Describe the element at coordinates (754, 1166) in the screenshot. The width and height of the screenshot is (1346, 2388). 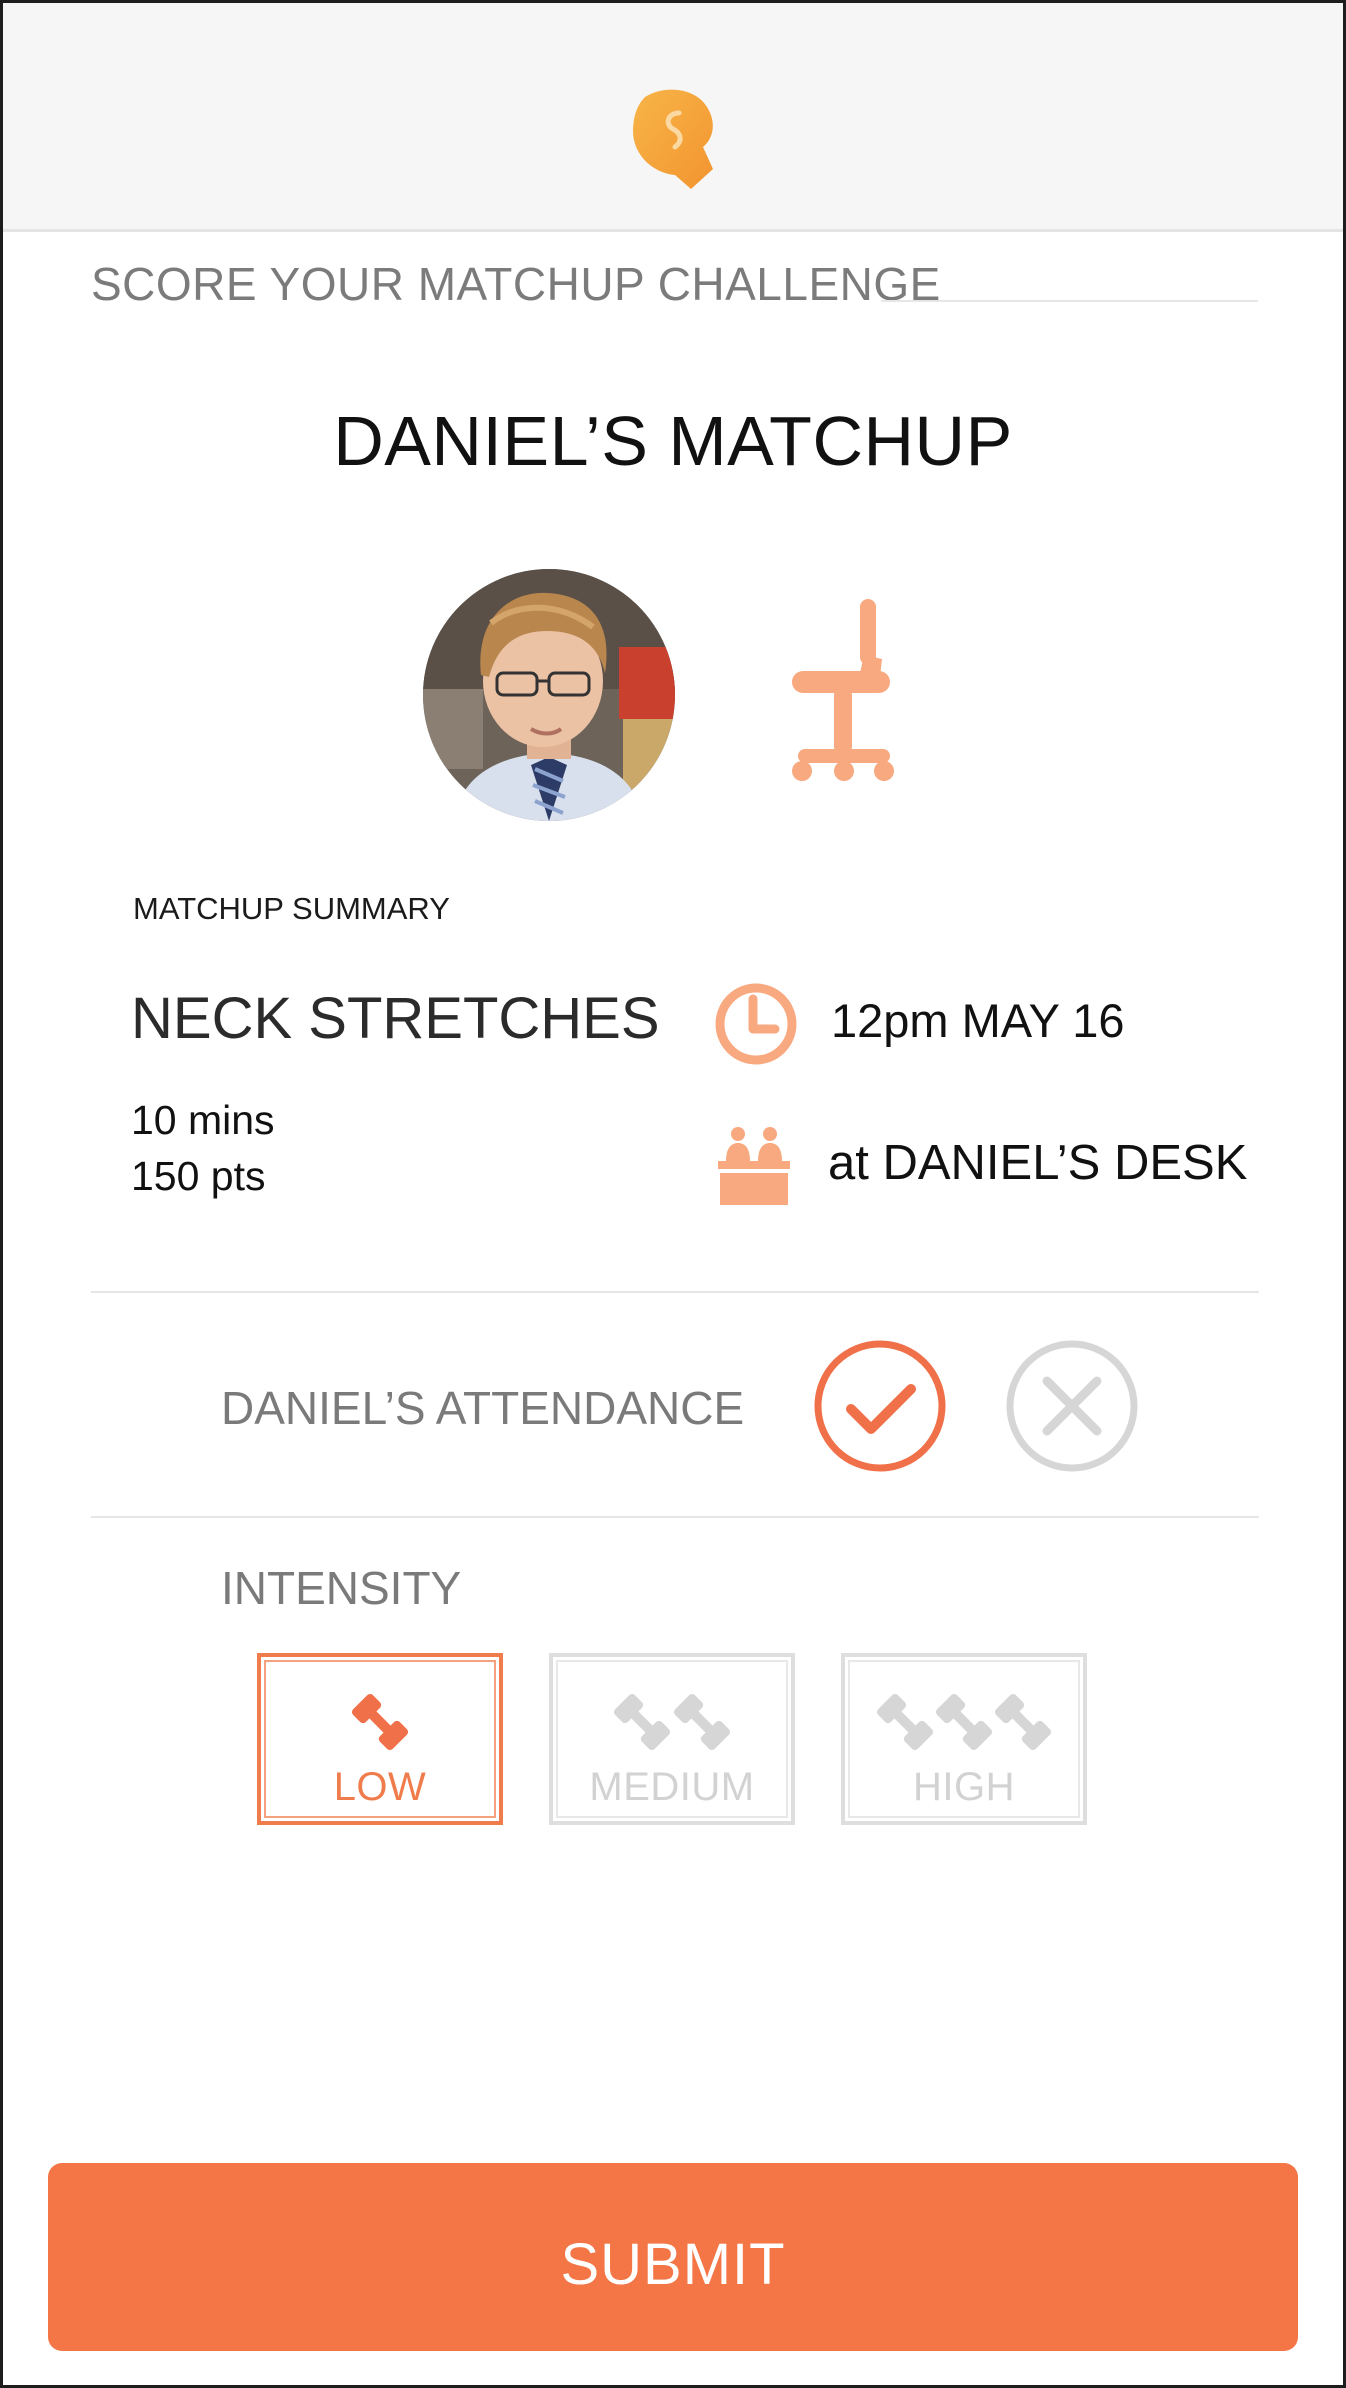
I see `desk-icon` at that location.